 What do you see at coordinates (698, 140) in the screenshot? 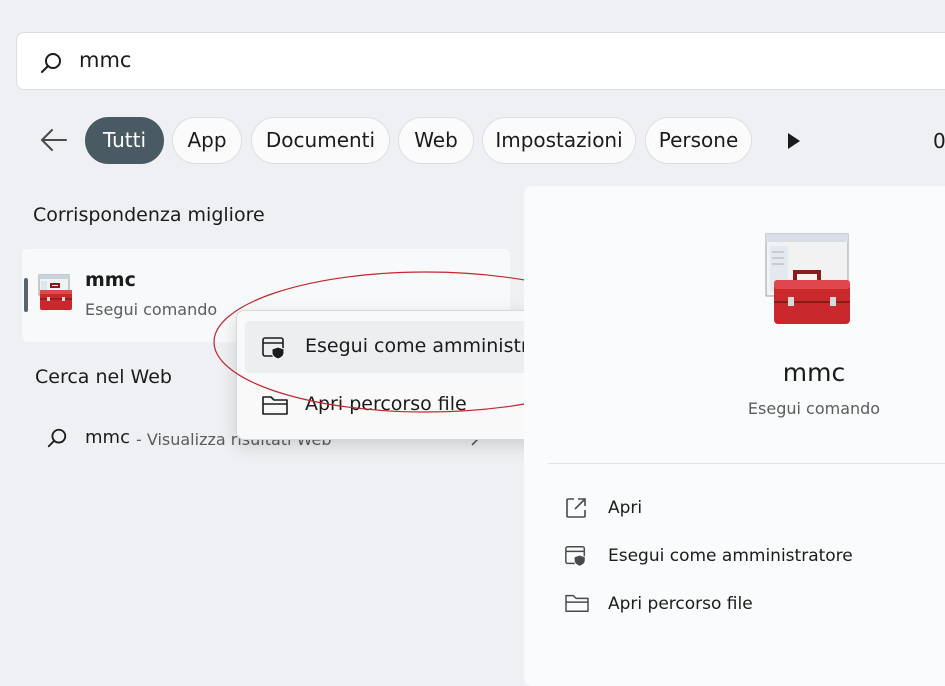
I see `tab-people: Persone` at bounding box center [698, 140].